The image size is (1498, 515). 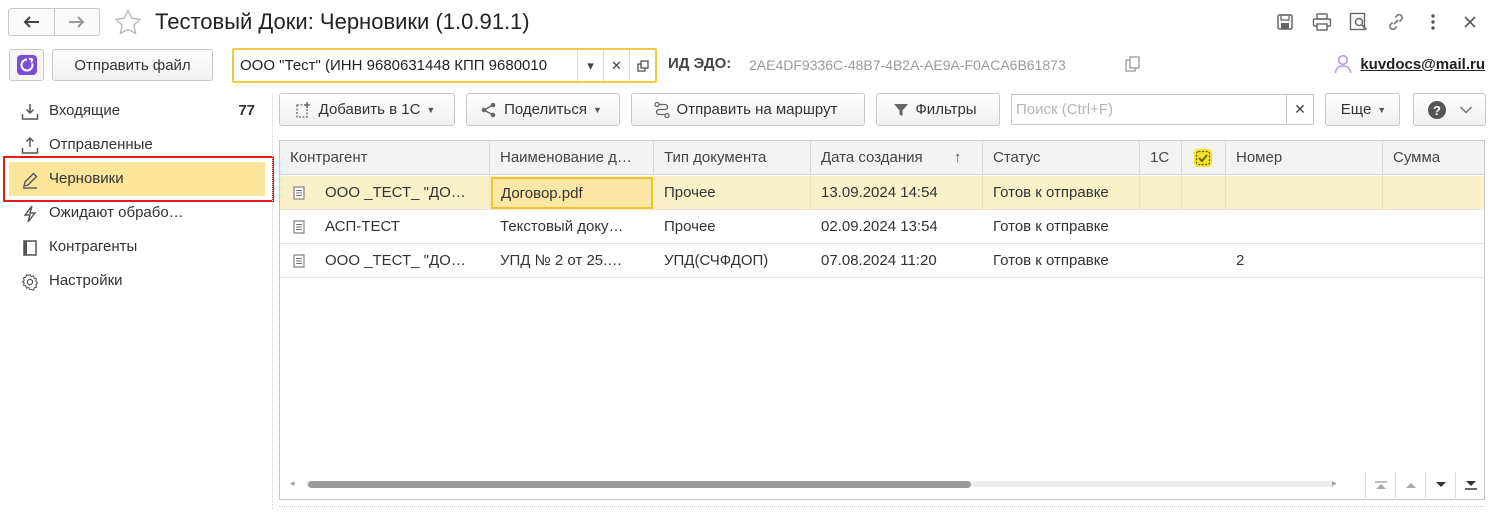 What do you see at coordinates (1469, 22) in the screenshot?
I see `close-icon` at bounding box center [1469, 22].